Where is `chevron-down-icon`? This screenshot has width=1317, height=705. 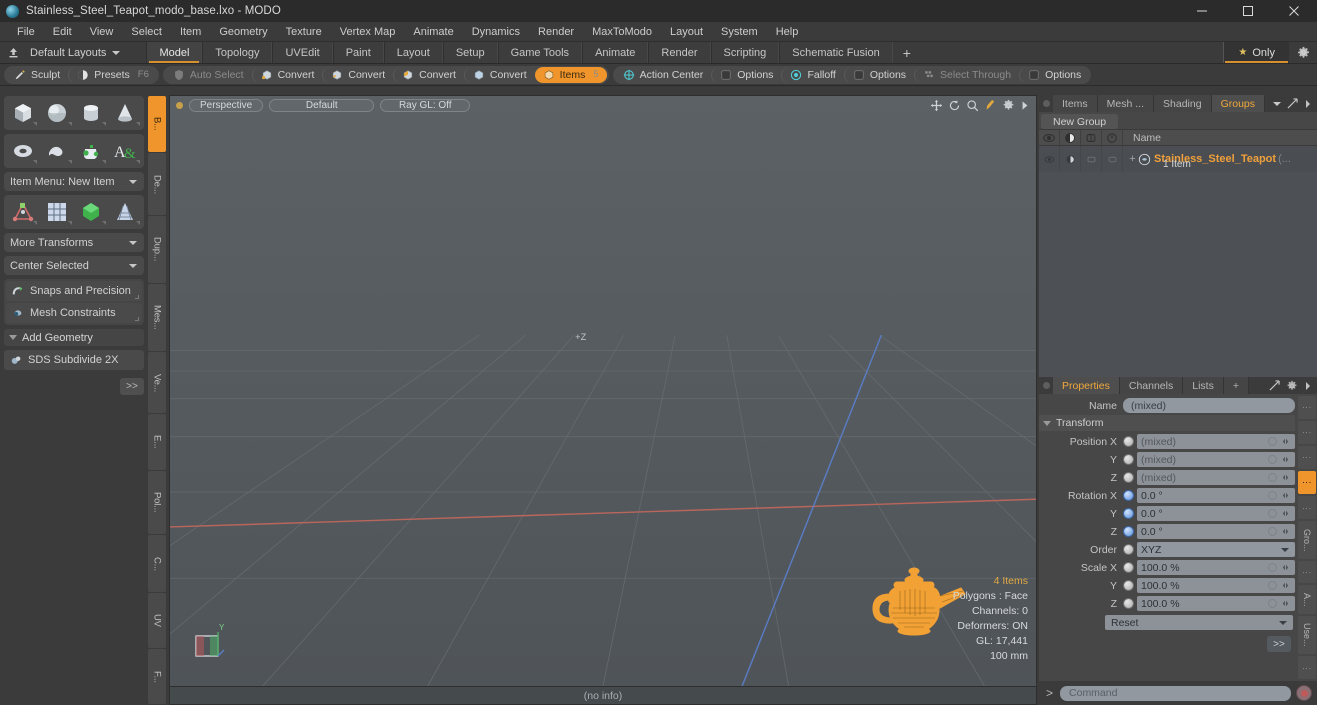 chevron-down-icon is located at coordinates (1277, 103).